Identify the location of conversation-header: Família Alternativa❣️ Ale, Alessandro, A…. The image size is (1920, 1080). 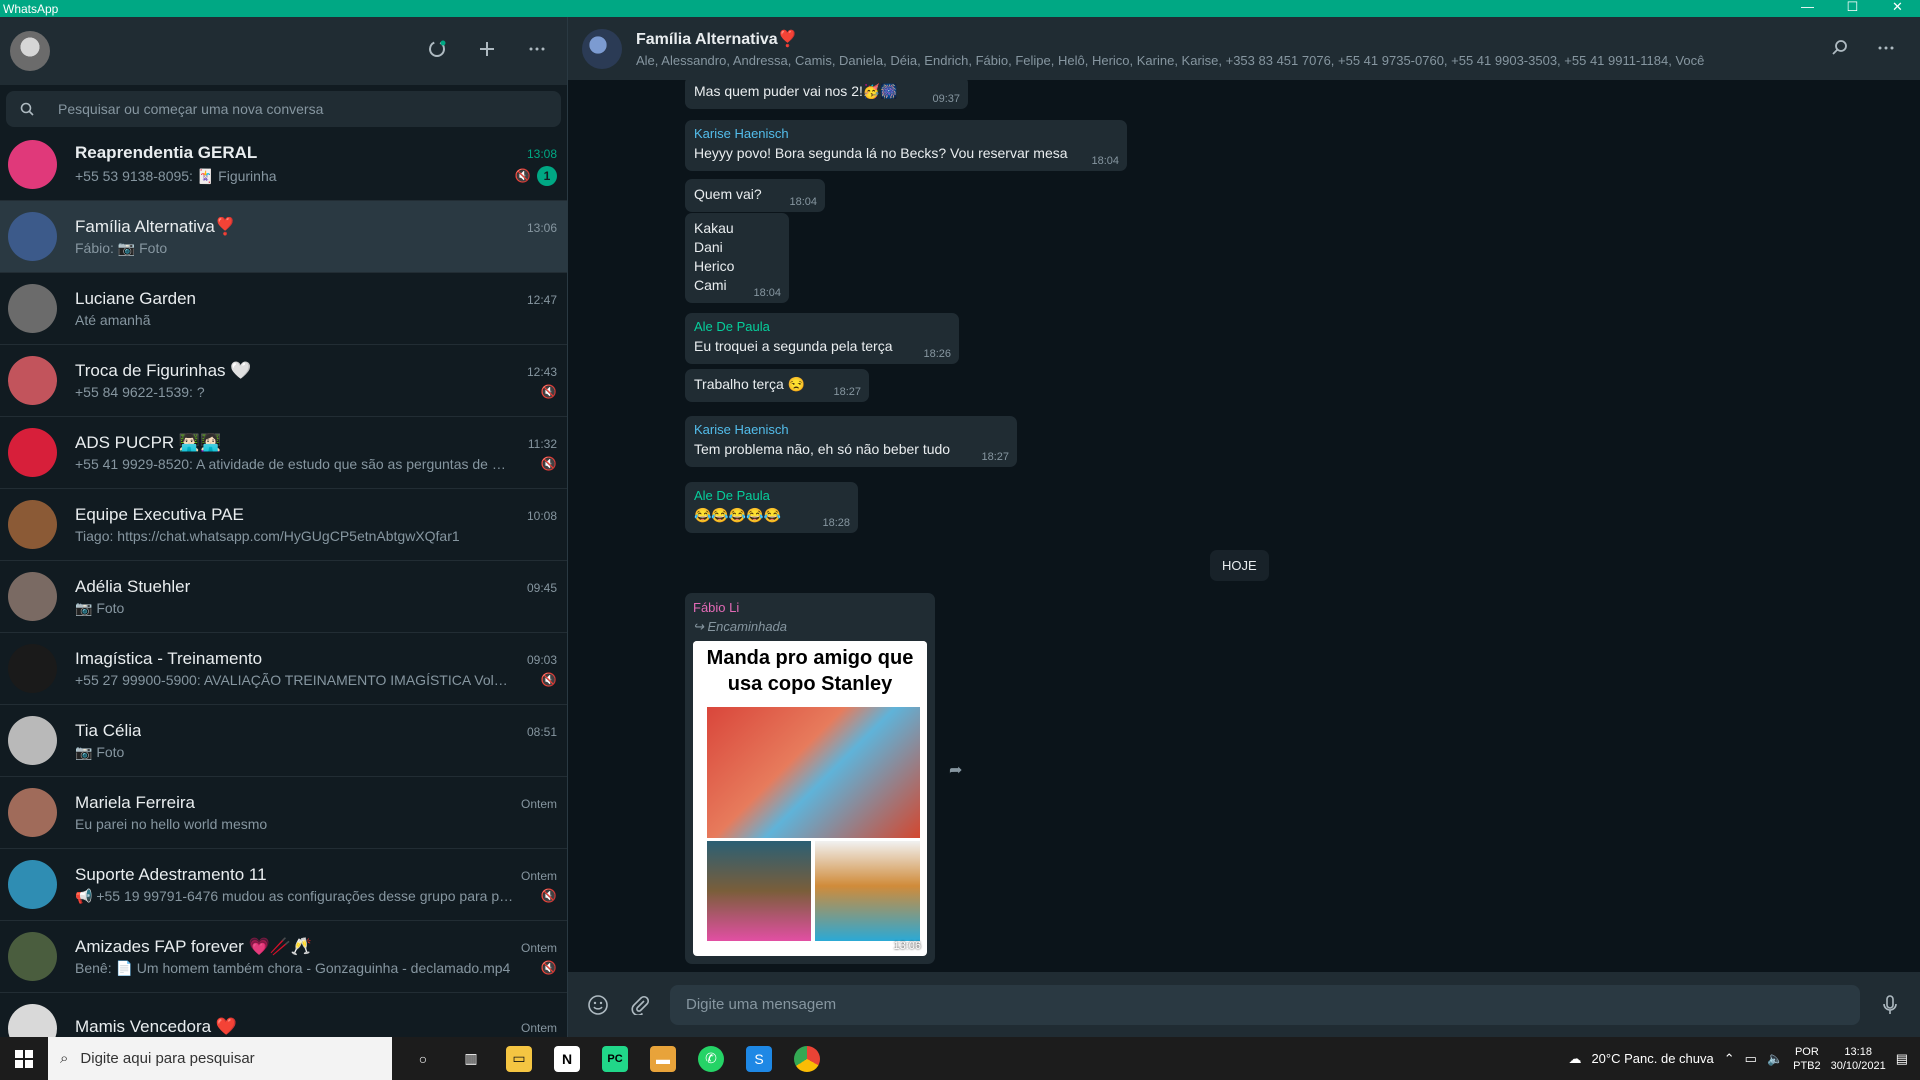
(1244, 48).